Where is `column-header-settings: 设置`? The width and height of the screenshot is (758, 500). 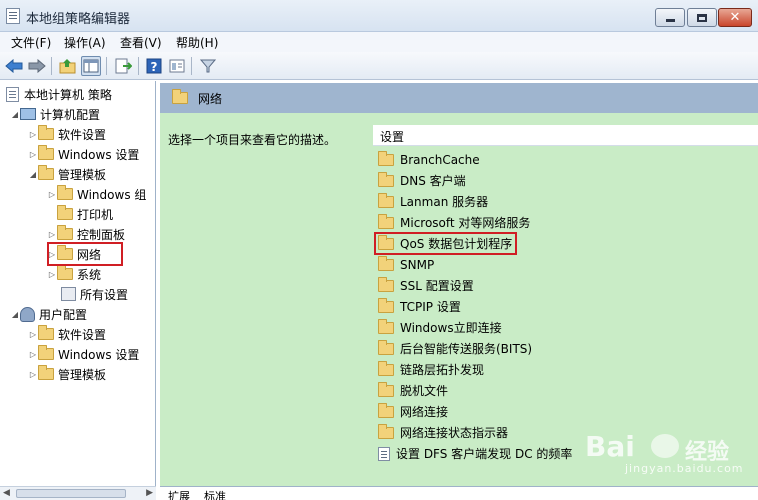
column-header-settings: 设置 is located at coordinates (565, 135).